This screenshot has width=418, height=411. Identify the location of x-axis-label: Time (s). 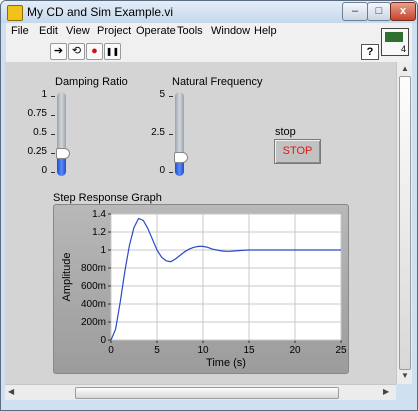
(226, 363).